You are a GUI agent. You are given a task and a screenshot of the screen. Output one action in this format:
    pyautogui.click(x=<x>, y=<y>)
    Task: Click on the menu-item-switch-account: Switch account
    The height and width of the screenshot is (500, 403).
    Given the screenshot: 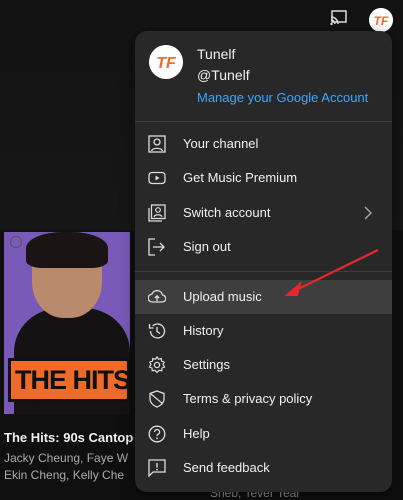 What is the action you would take?
    pyautogui.click(x=263, y=213)
    